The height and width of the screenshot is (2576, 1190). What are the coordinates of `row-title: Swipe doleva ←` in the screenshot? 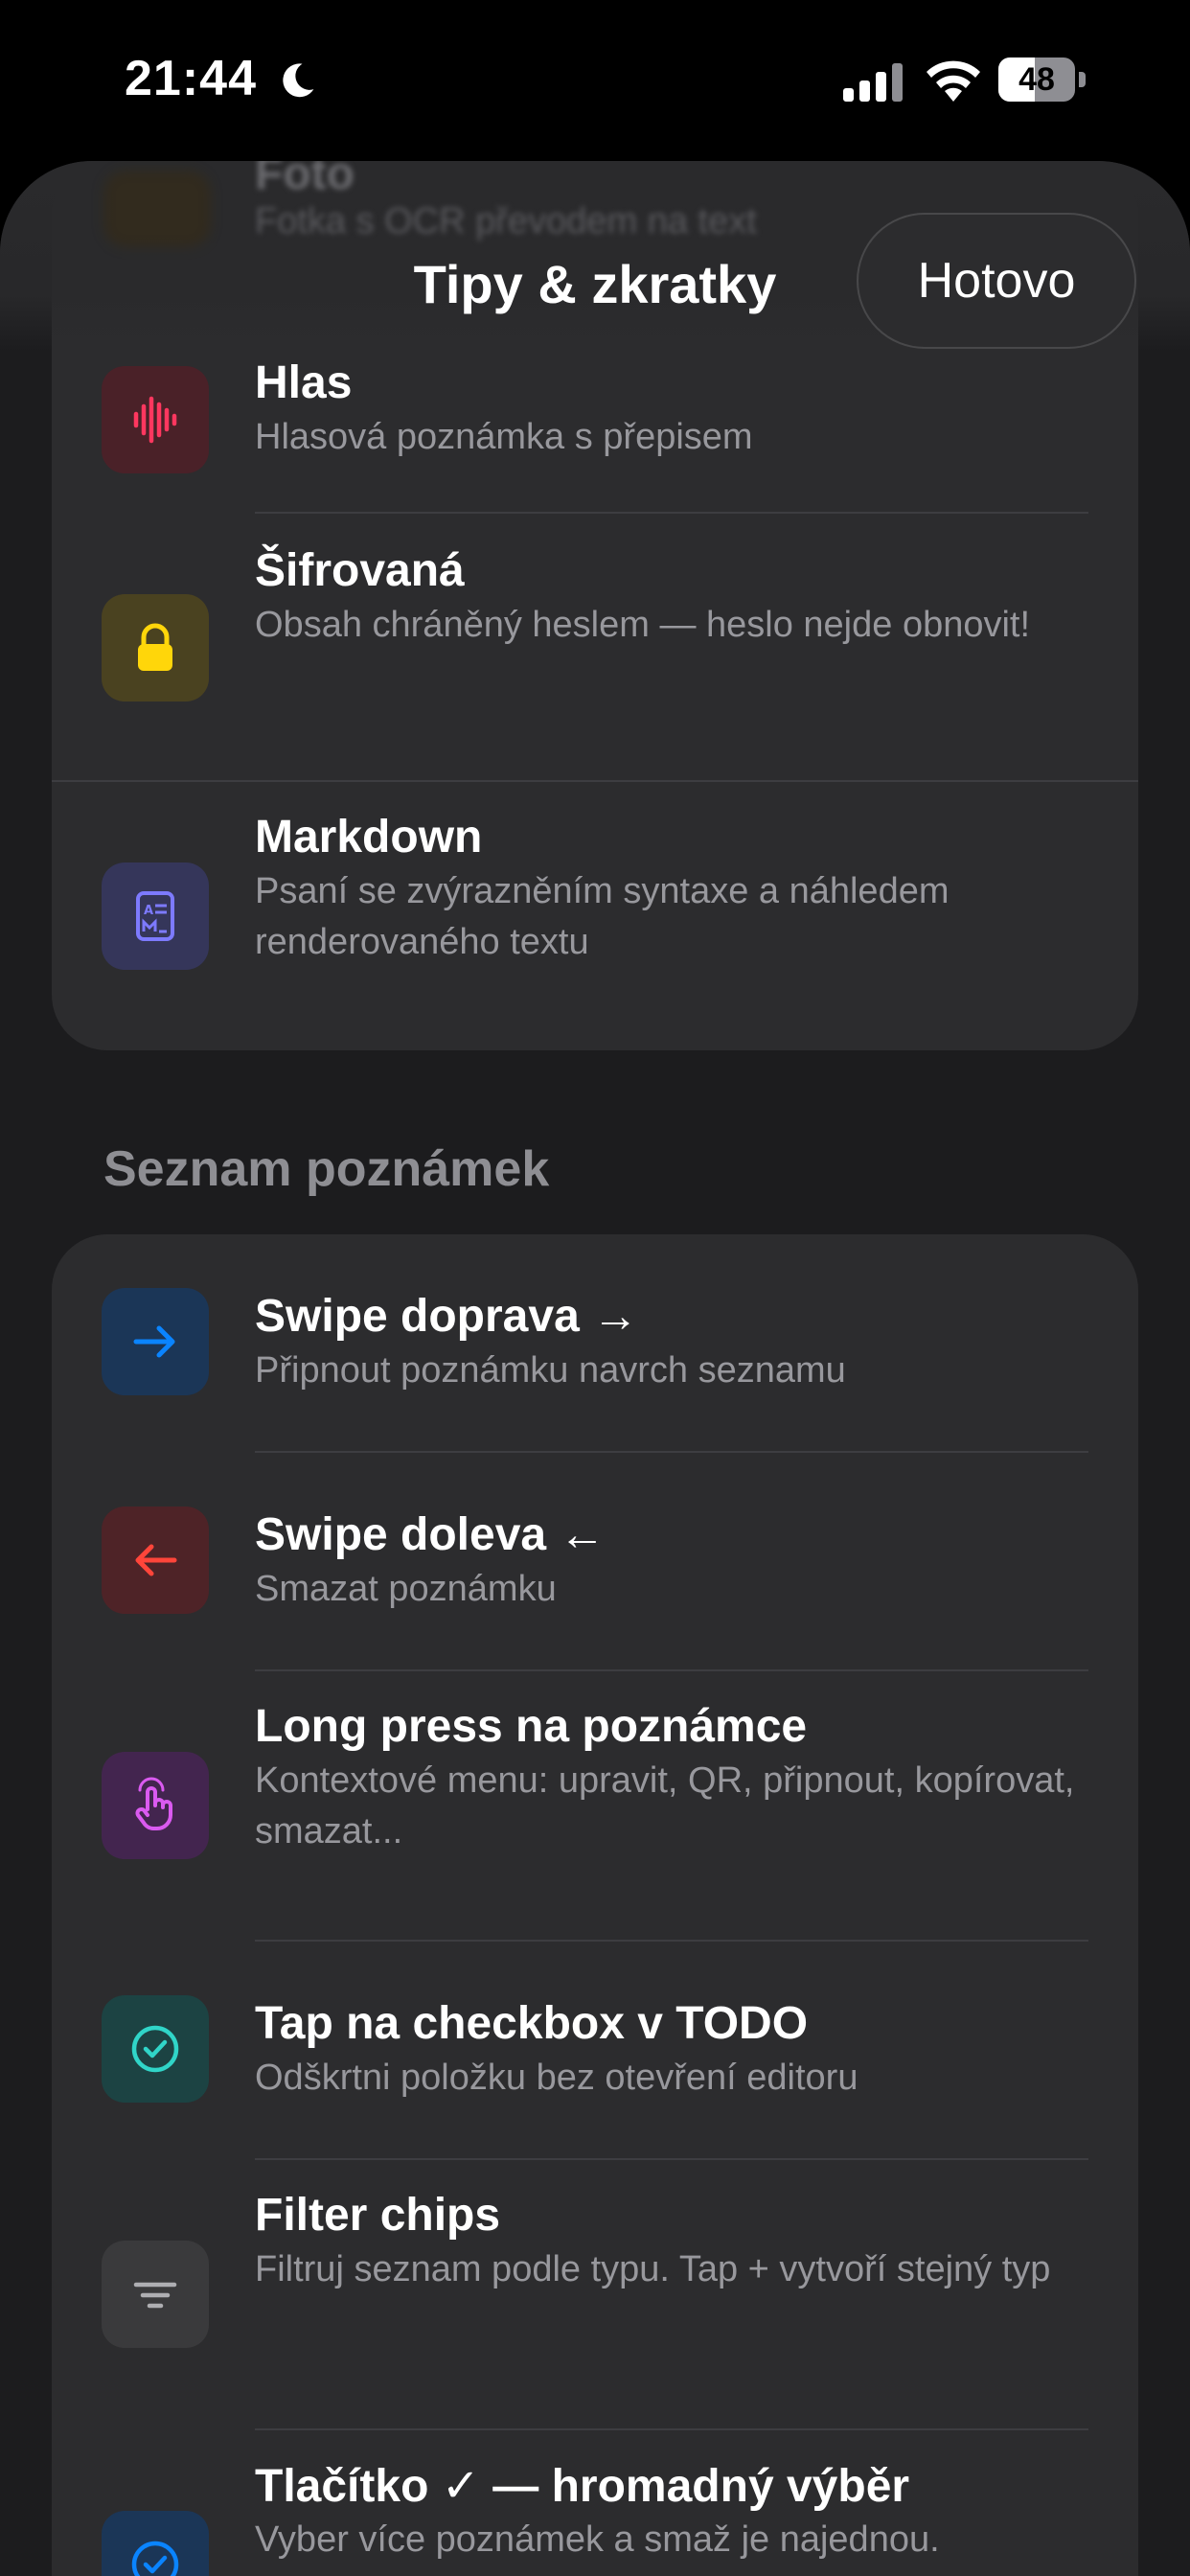 It's located at (430, 1534).